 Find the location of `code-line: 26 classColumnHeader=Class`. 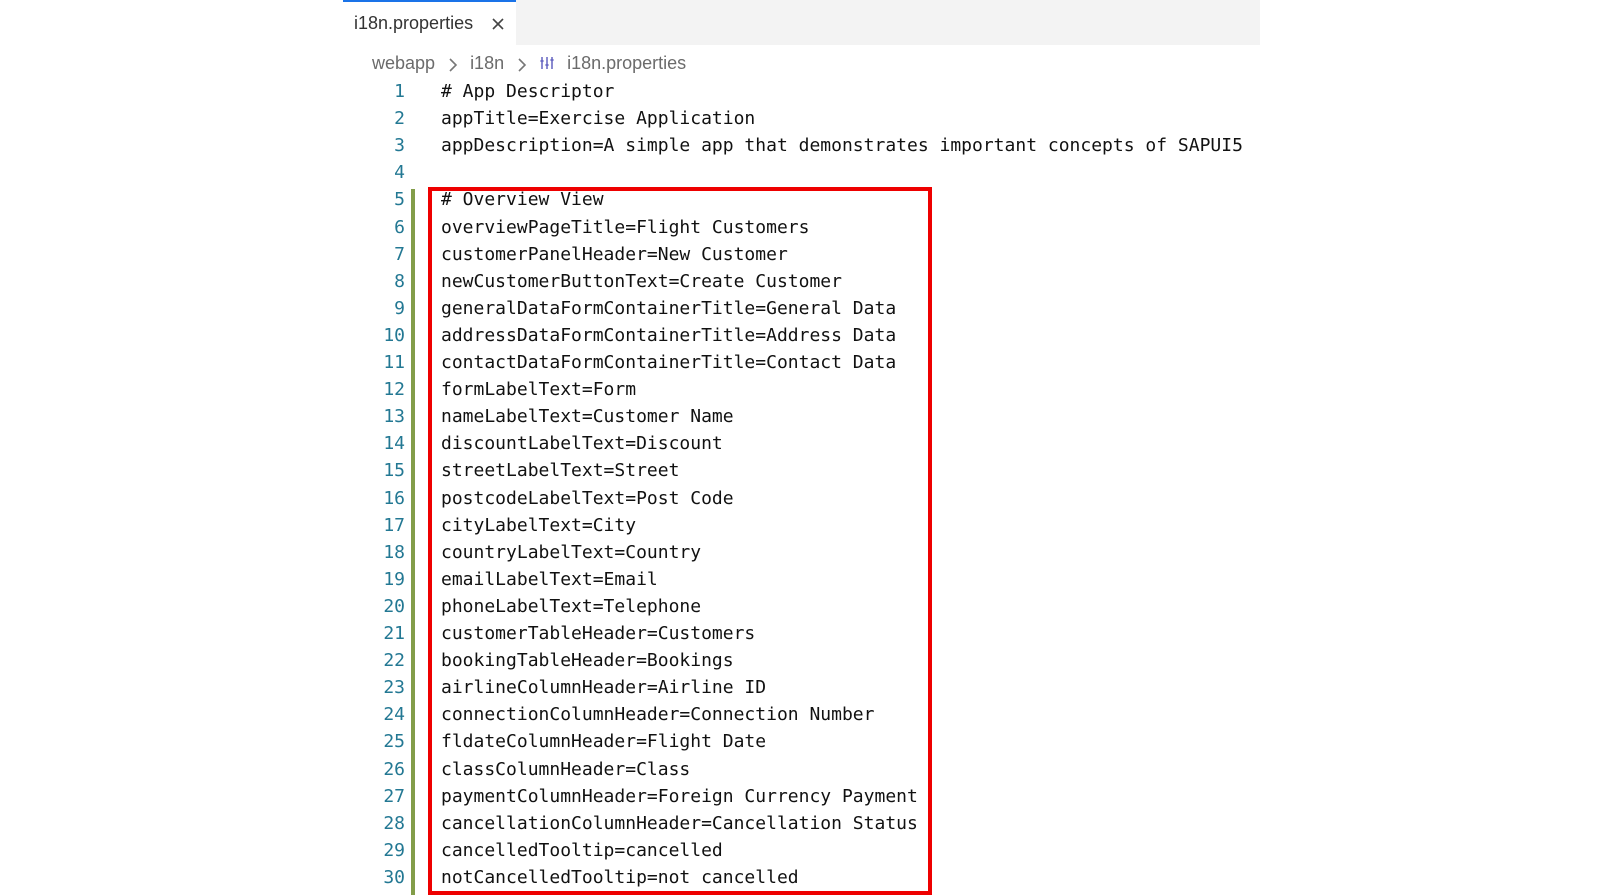

code-line: 26 classColumnHeader=Class is located at coordinates (650, 769).